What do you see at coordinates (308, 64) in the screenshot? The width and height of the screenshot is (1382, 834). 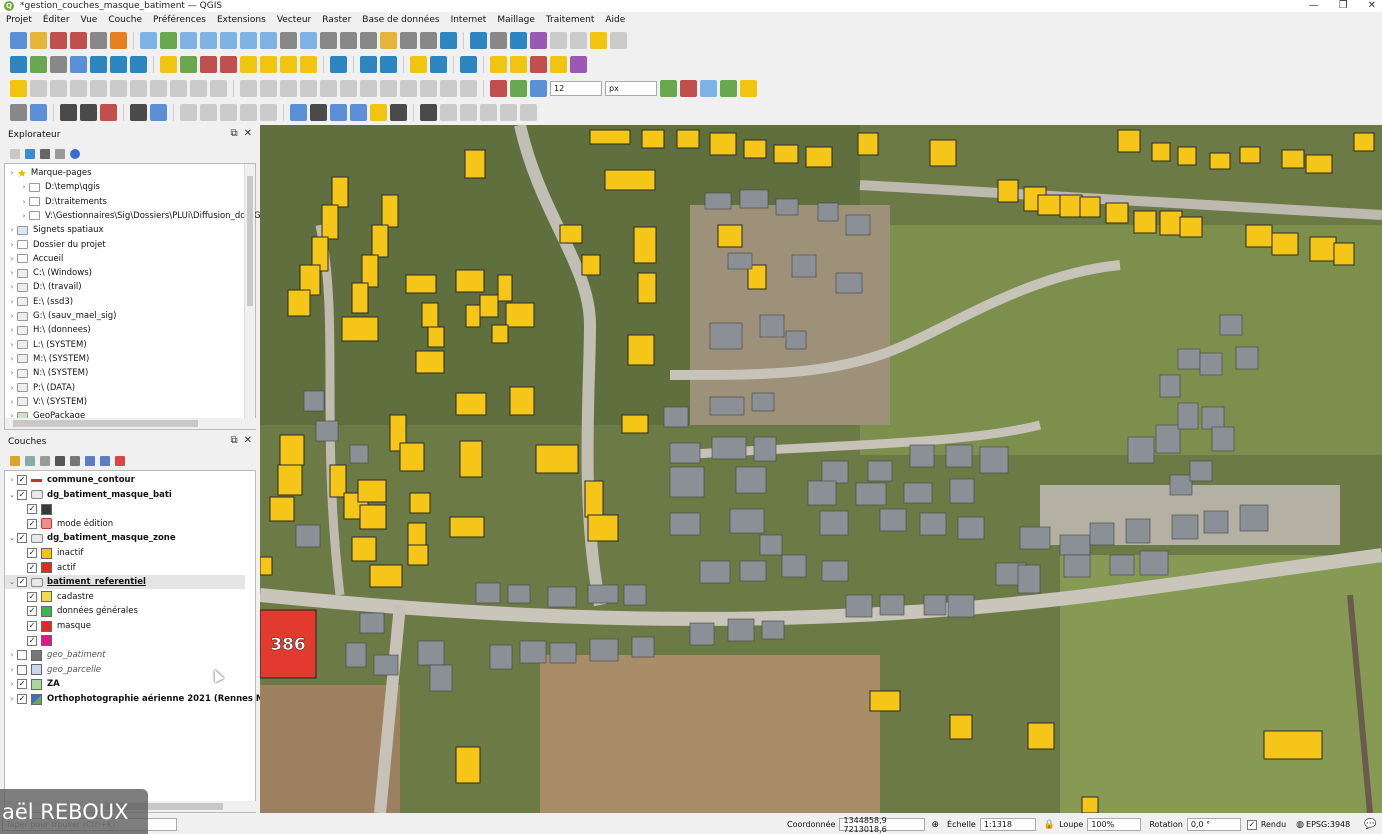 I see `label-diagram-icon` at bounding box center [308, 64].